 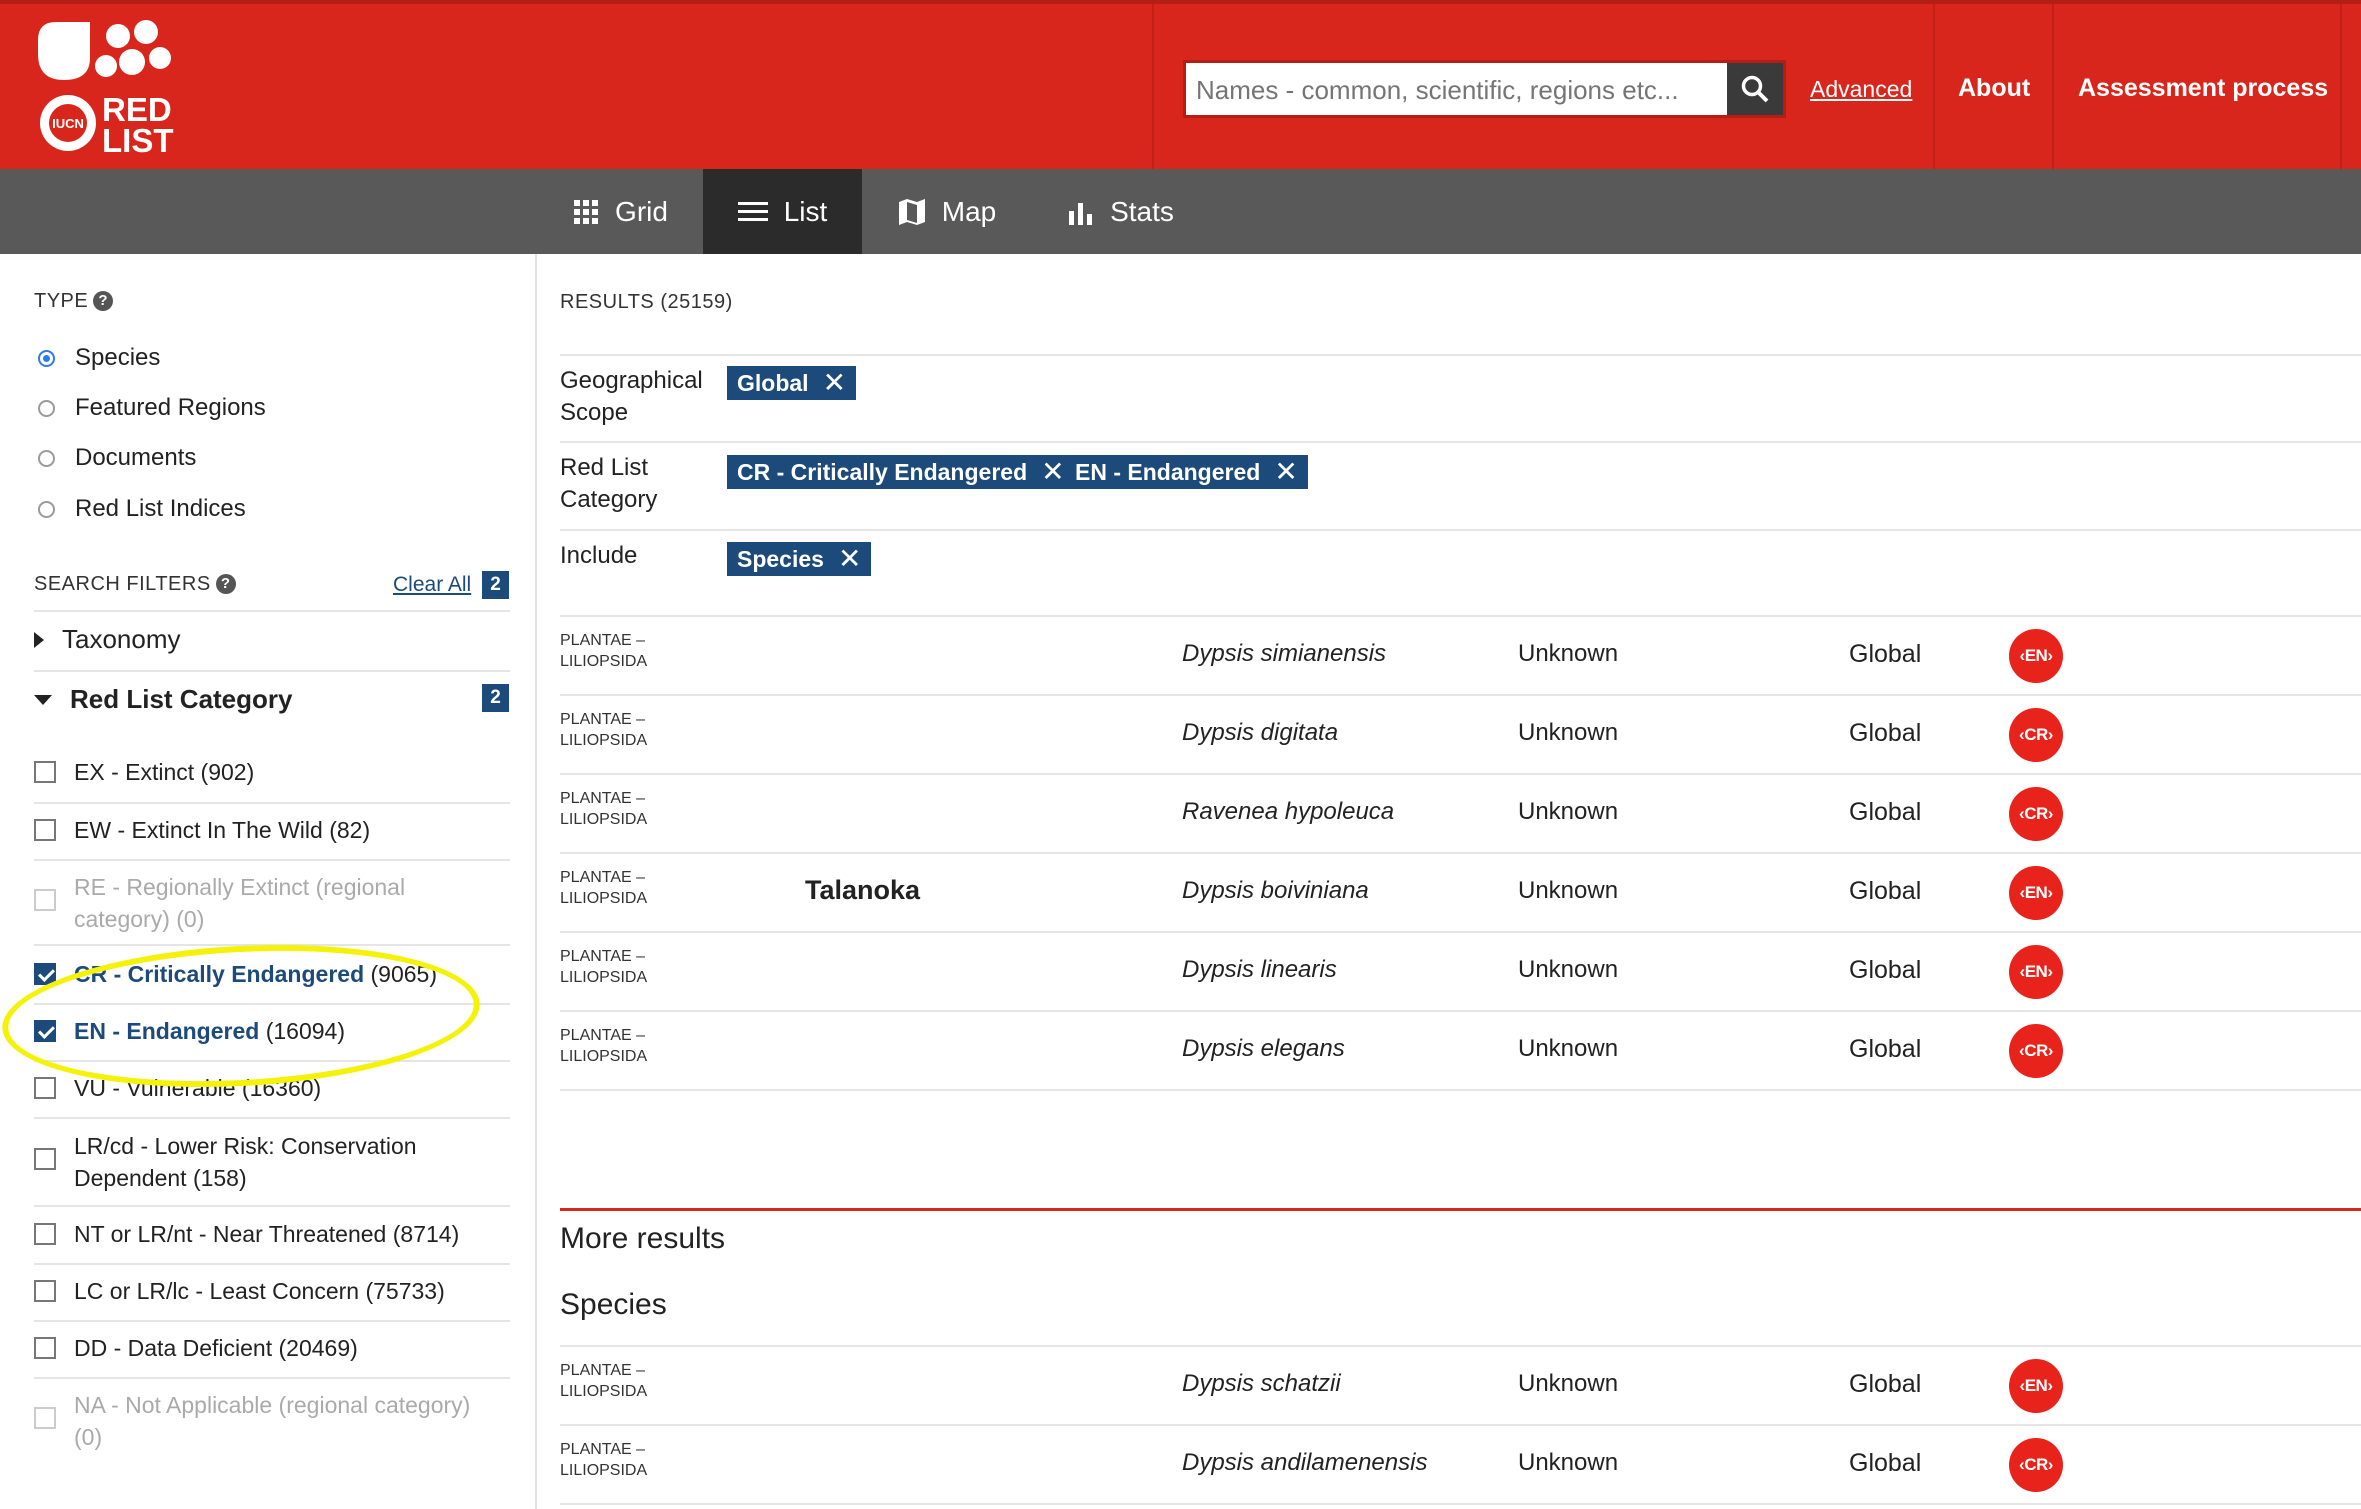 I want to click on category-lc: LC or LR/lc - Least Concern (75733), so click(x=239, y=1291).